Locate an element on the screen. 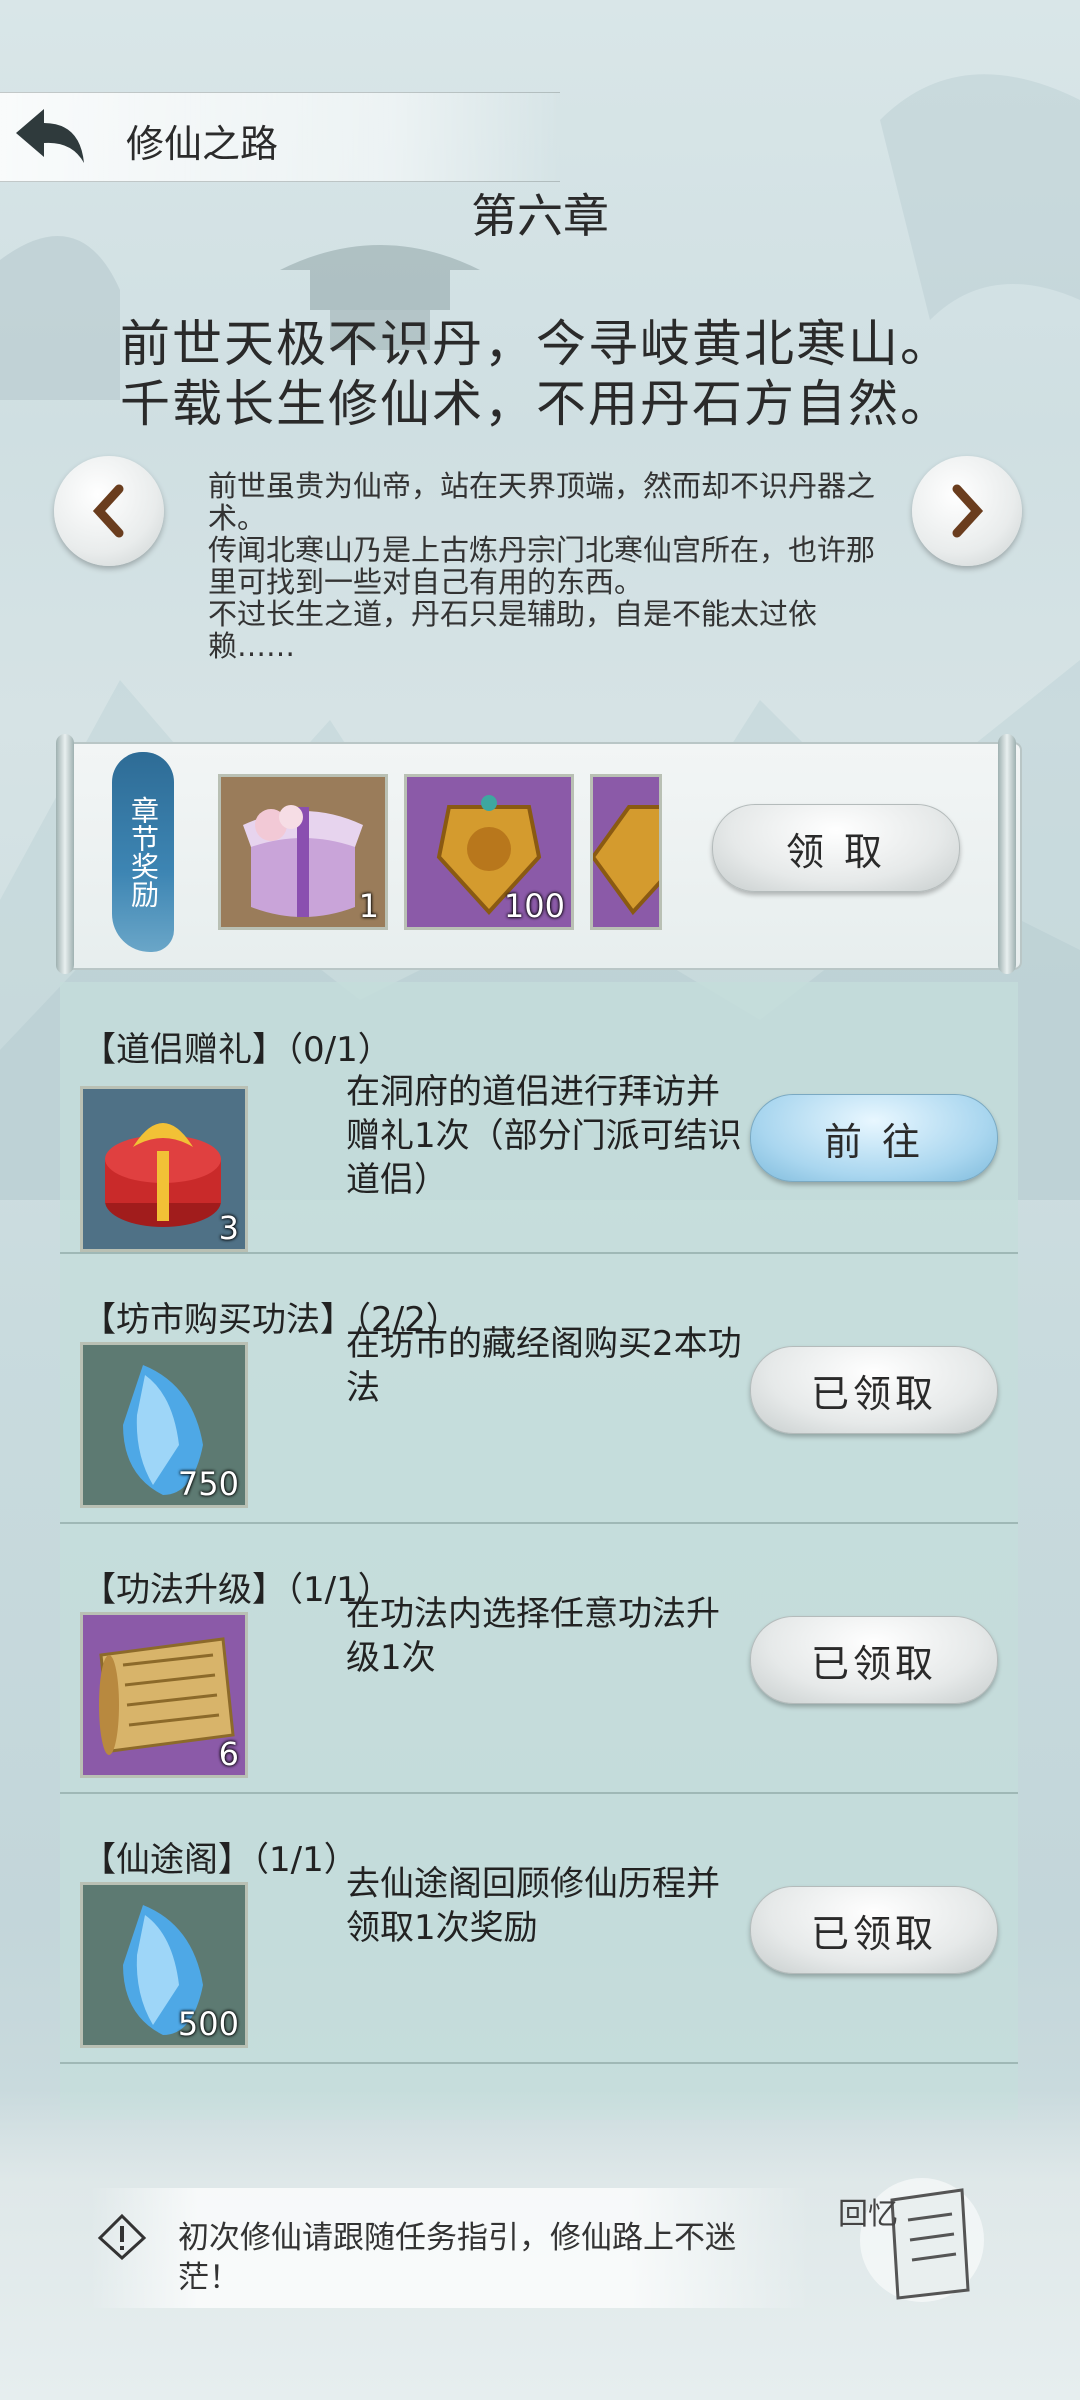 This screenshot has height=2400, width=1080. item-count: 100 is located at coordinates (534, 906).